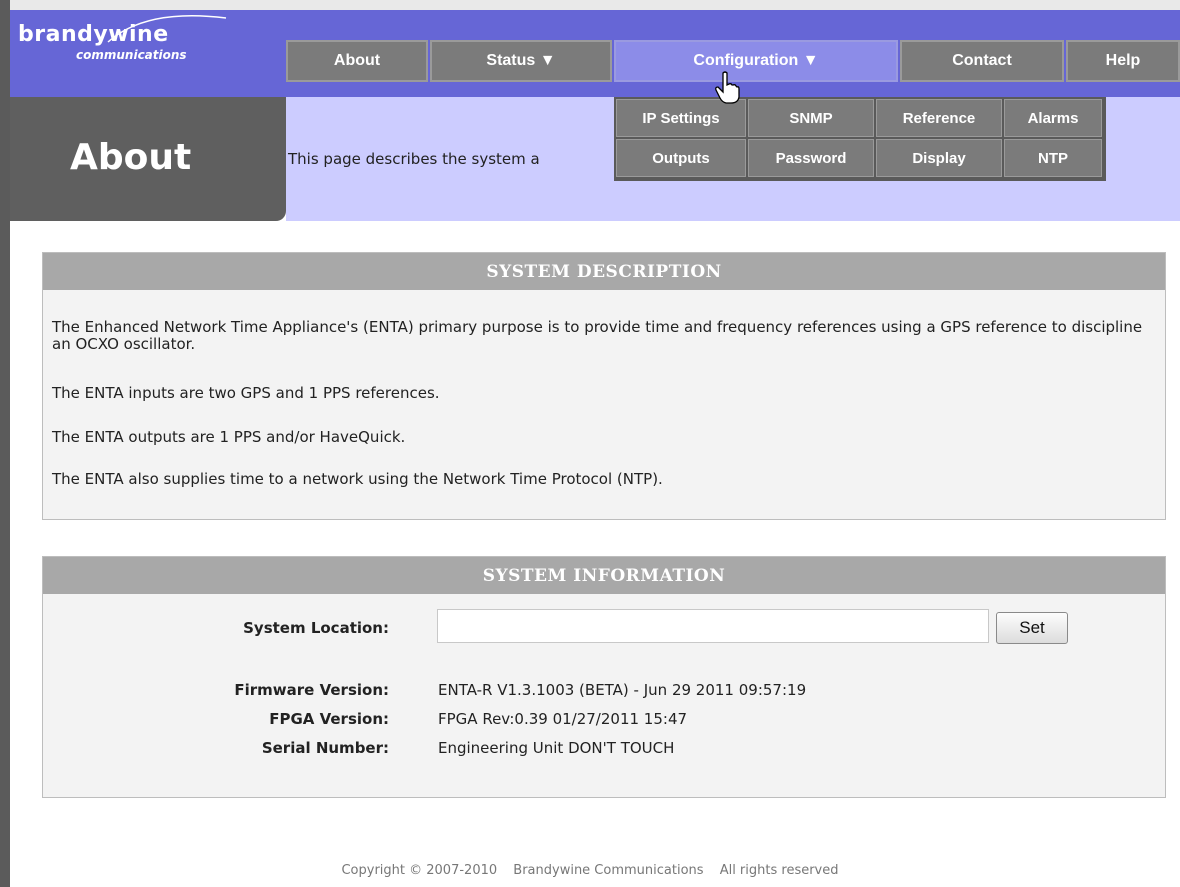 This screenshot has width=1180, height=887. What do you see at coordinates (939, 158) in the screenshot?
I see `menu-item-display: Display` at bounding box center [939, 158].